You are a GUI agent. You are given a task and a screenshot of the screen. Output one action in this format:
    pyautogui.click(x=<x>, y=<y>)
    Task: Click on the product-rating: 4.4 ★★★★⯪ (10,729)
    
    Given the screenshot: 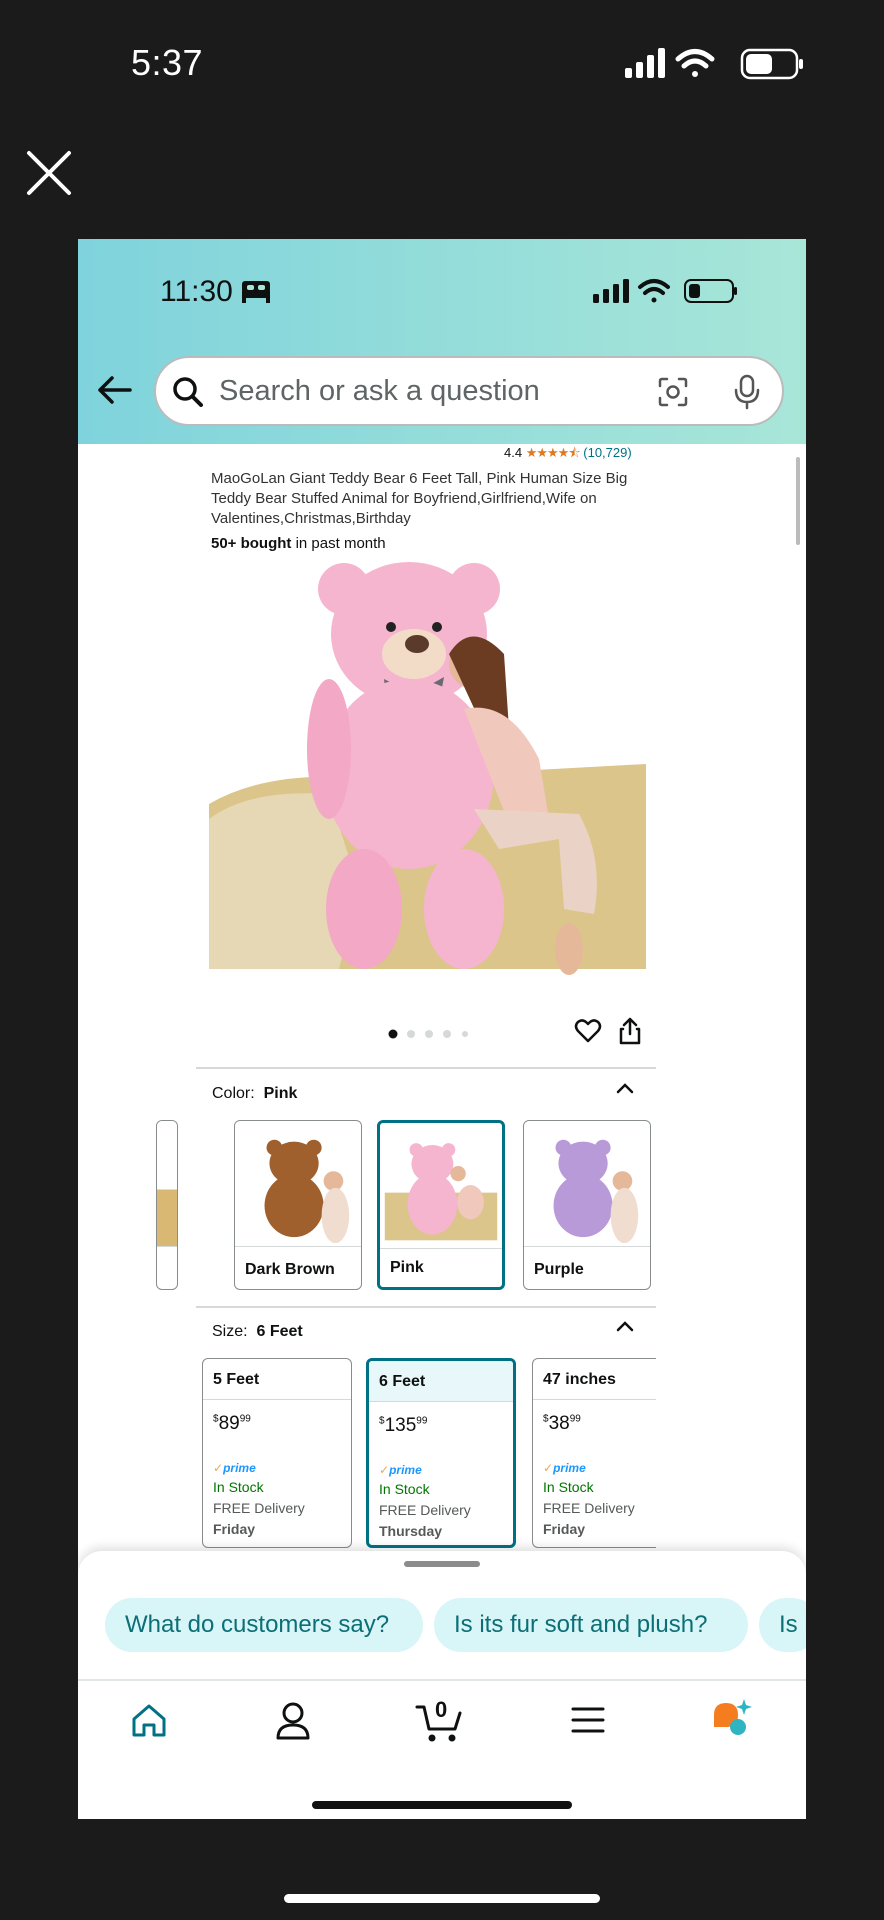 What is the action you would take?
    pyautogui.click(x=568, y=455)
    